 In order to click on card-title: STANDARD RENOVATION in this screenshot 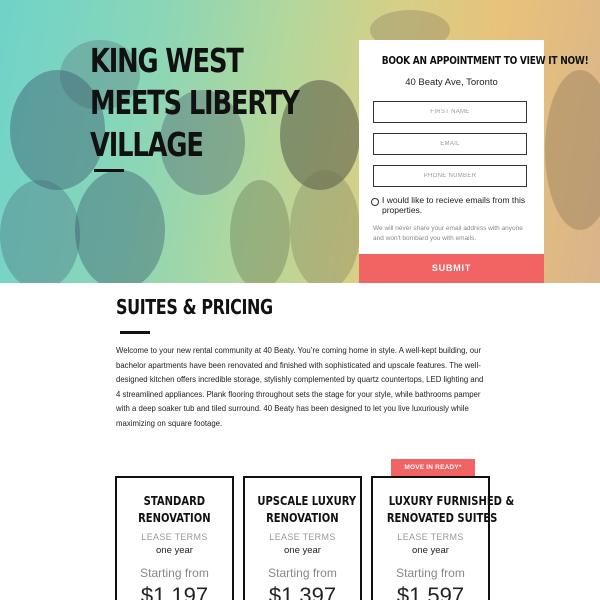, I will do `click(174, 509)`.